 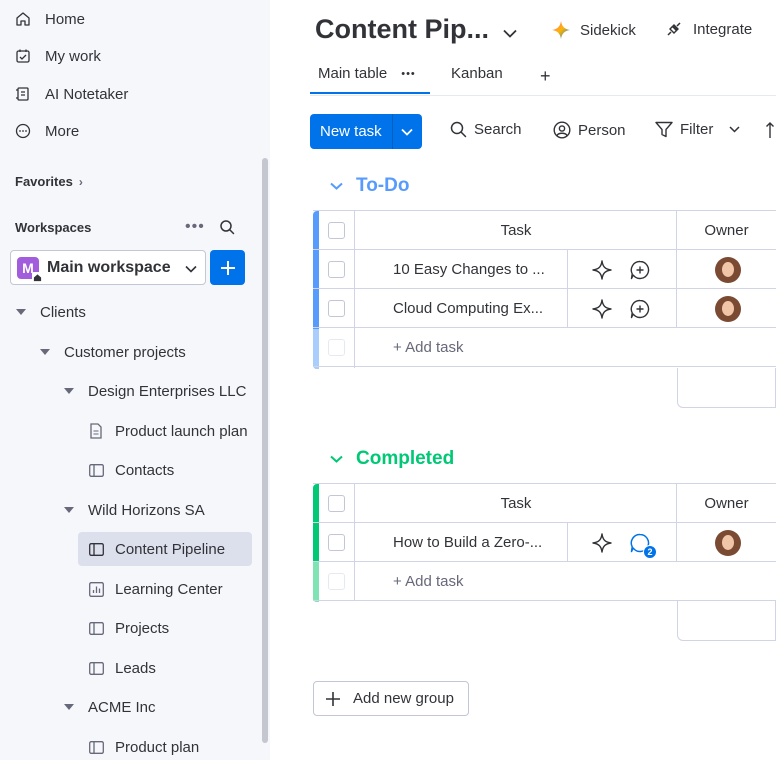 What do you see at coordinates (608, 30) in the screenshot?
I see `sidekick-label: Sidekick` at bounding box center [608, 30].